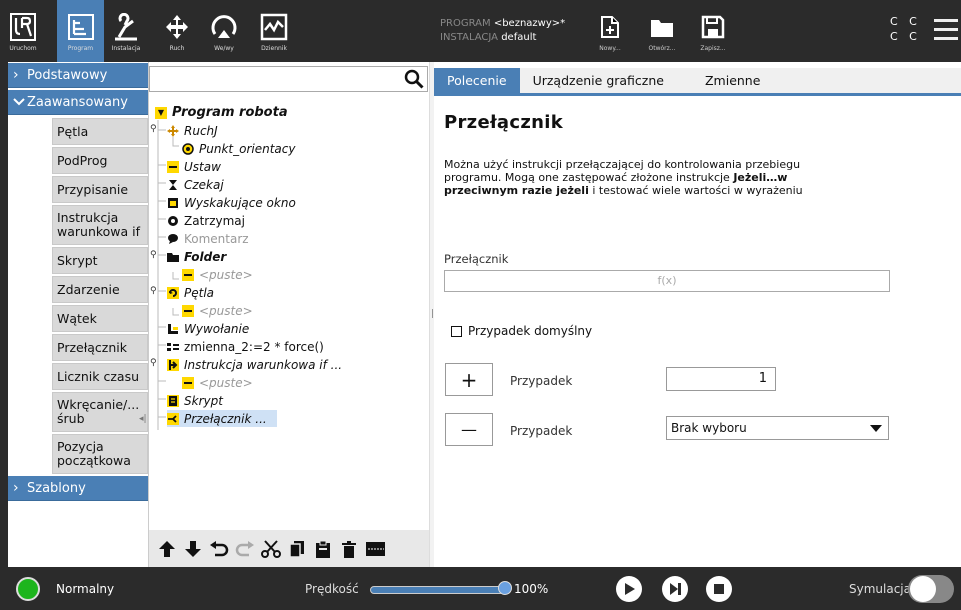 The width and height of the screenshot is (961, 610). Describe the element at coordinates (126, 27) in the screenshot. I see `installation-icon` at that location.